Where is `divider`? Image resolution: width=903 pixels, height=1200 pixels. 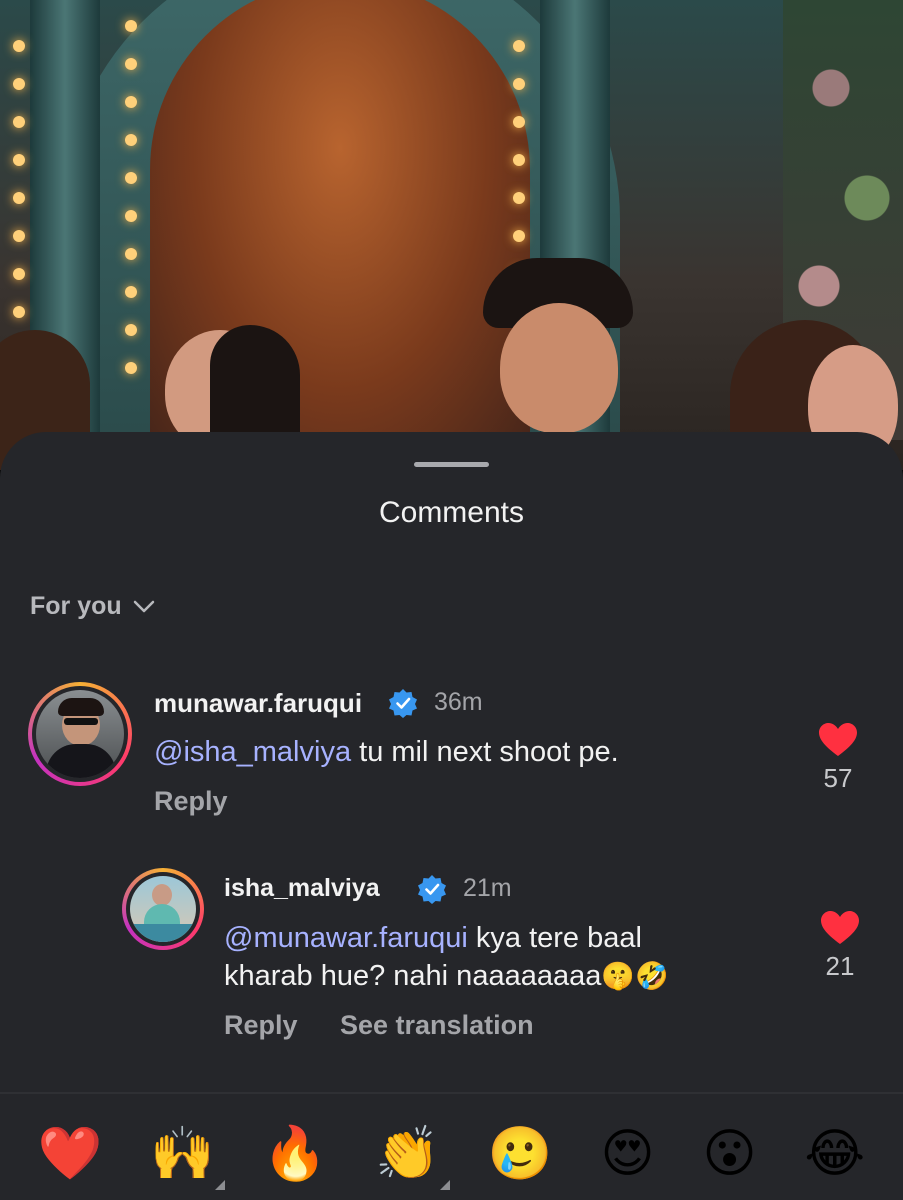
divider is located at coordinates (451, 1093).